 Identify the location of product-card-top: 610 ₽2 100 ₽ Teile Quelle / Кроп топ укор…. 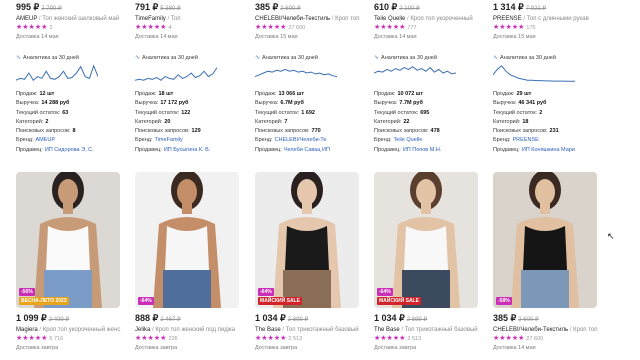
(430, 78).